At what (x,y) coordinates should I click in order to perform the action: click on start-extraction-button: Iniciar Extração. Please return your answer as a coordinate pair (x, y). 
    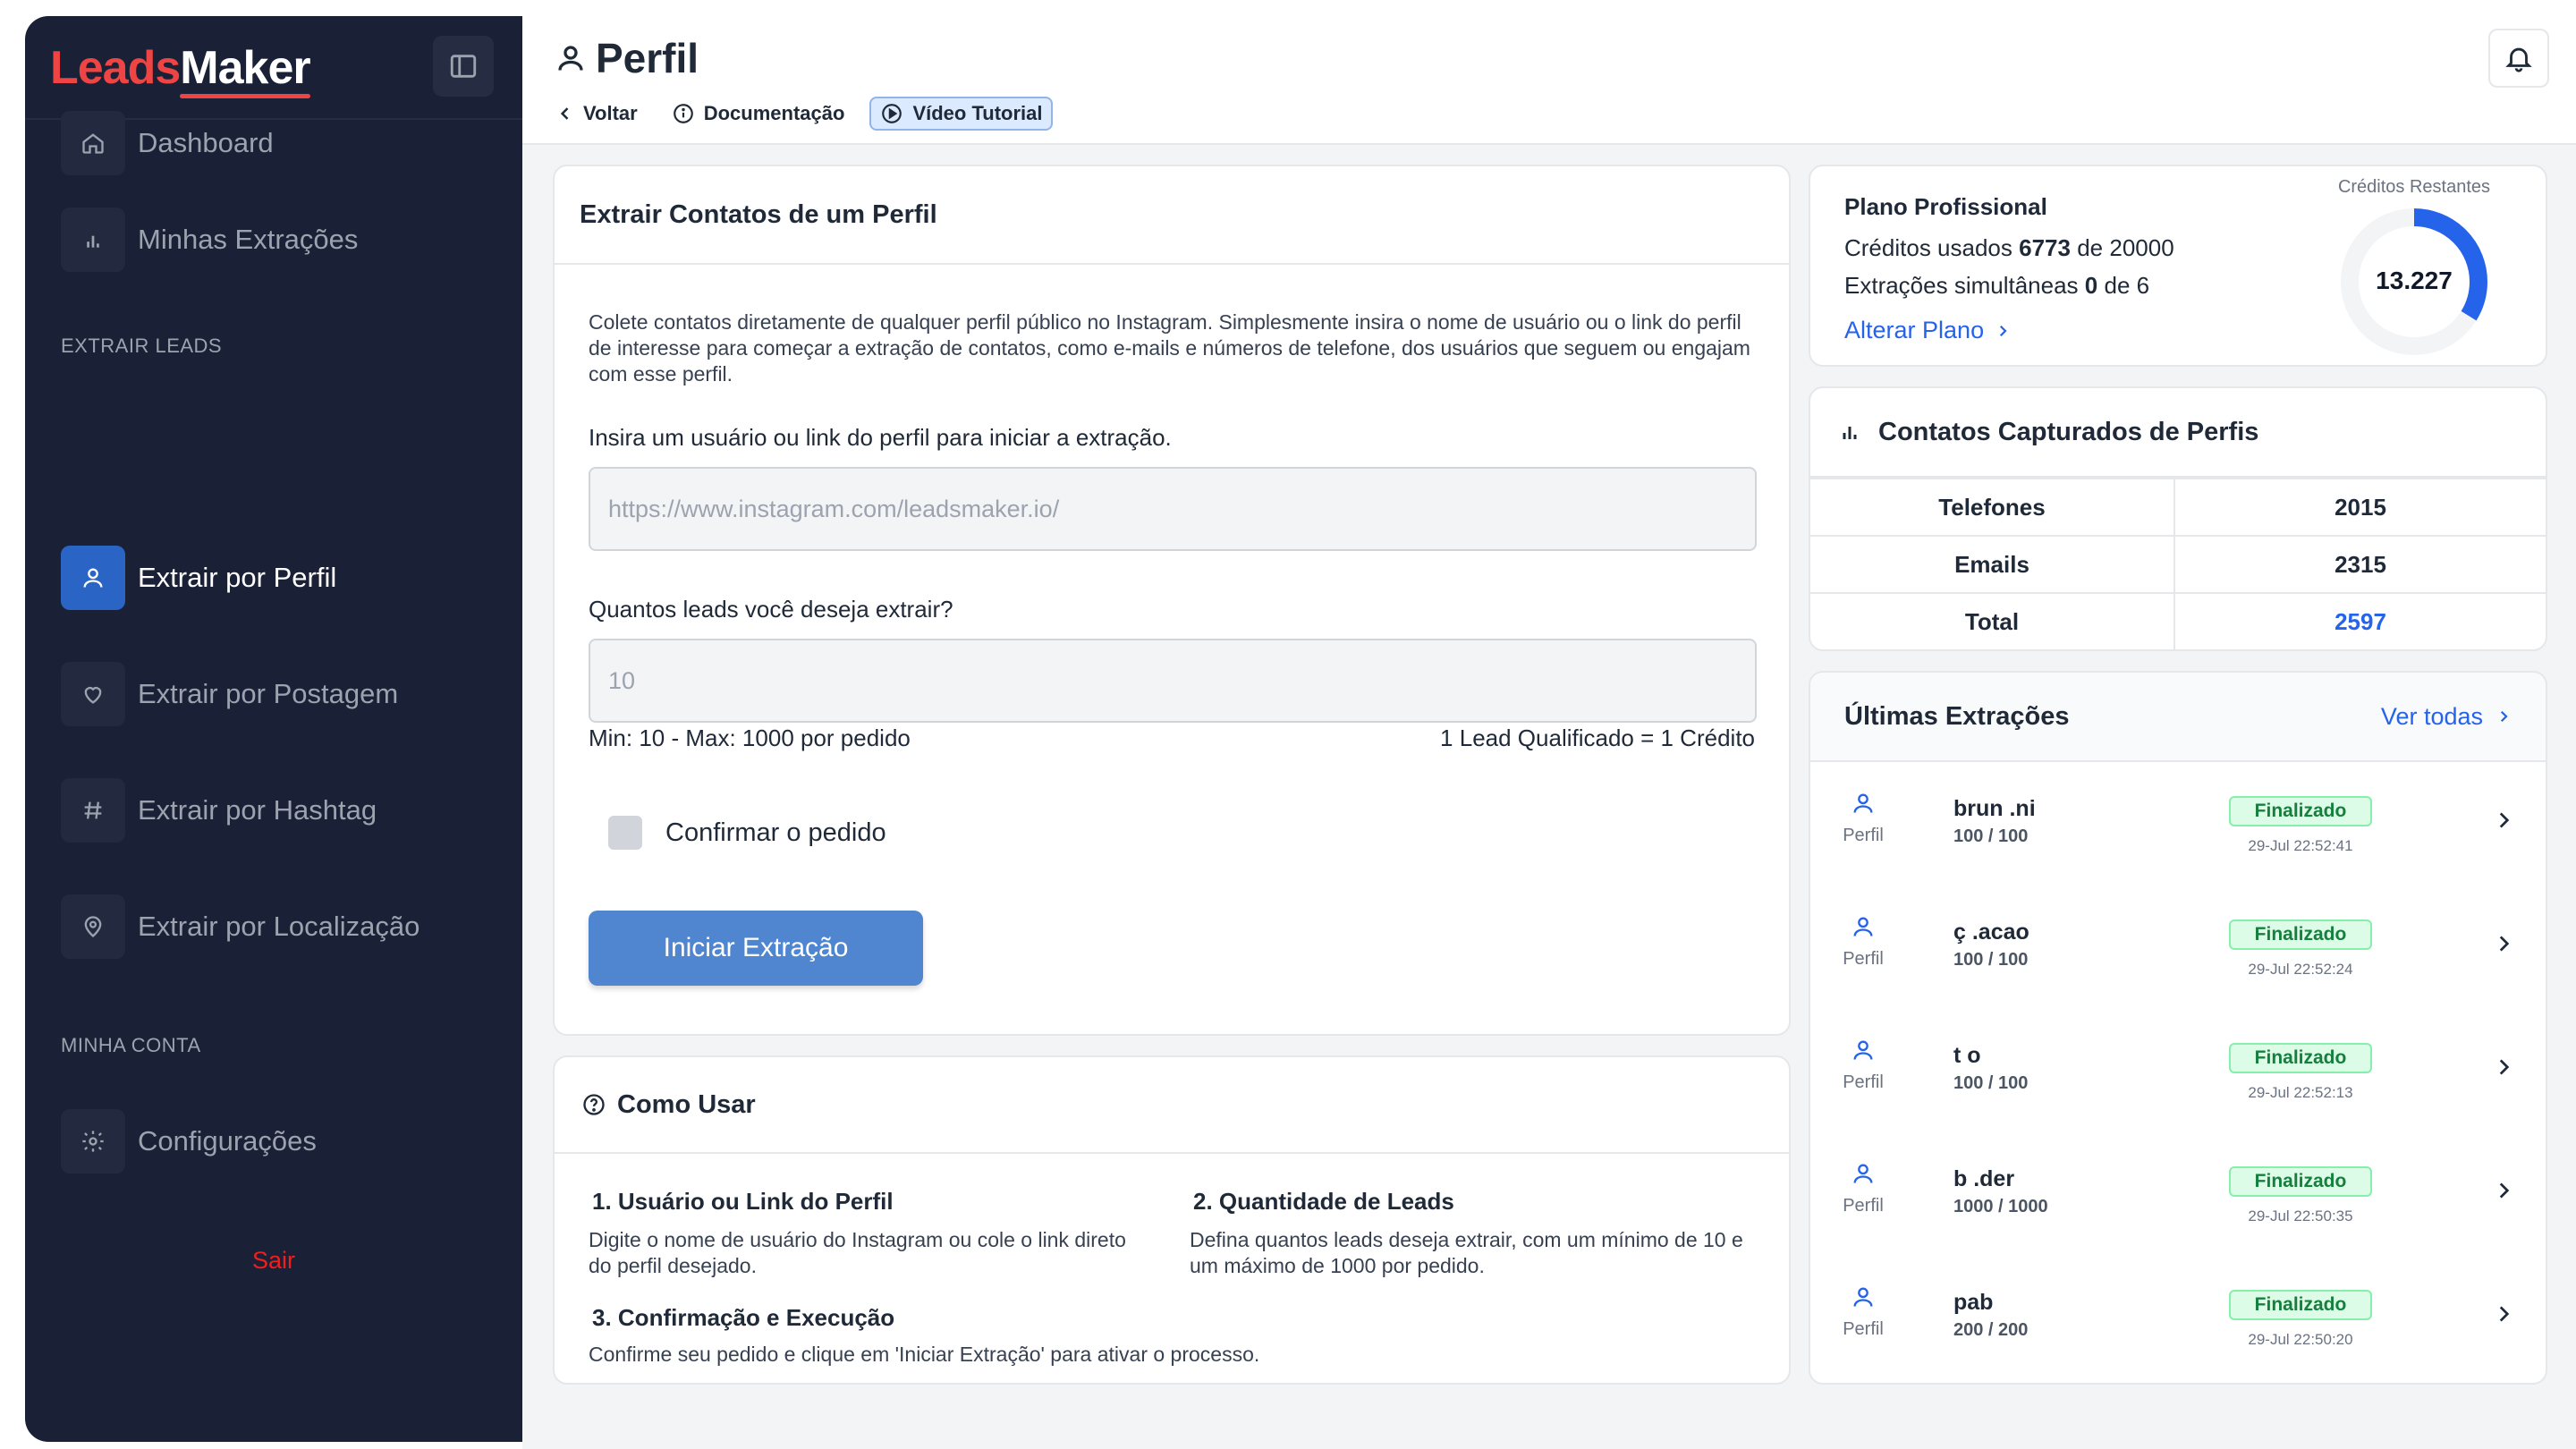
    Looking at the image, I should click on (756, 948).